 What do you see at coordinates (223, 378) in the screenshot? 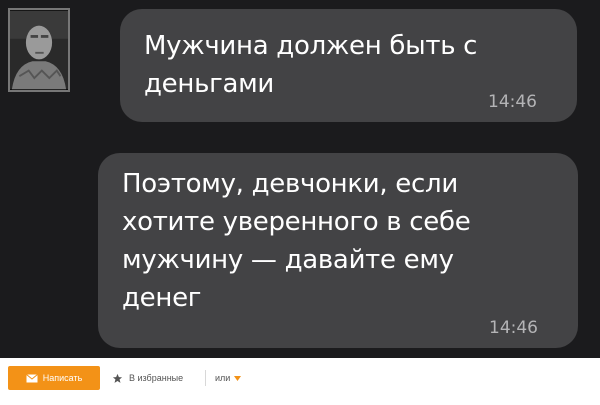
I see `more-label: или` at bounding box center [223, 378].